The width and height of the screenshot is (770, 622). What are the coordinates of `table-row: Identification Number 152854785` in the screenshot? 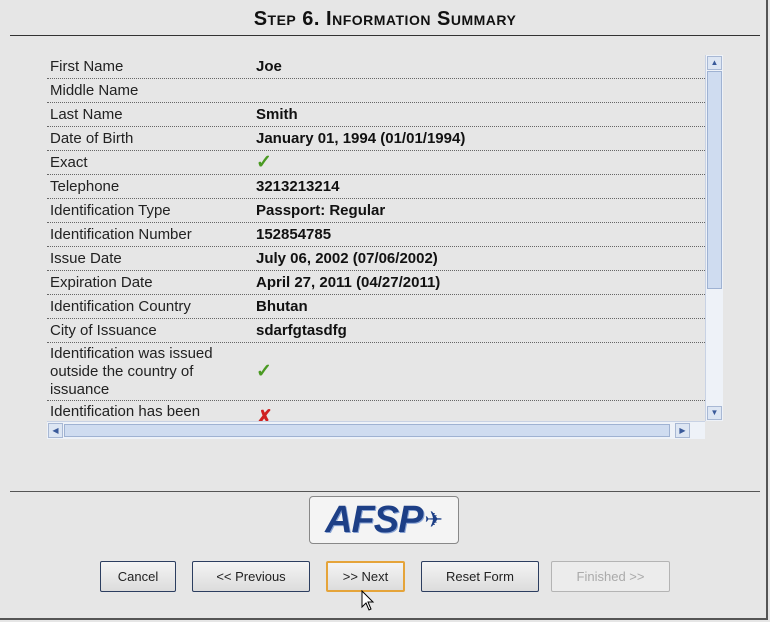 It's located at (376, 235).